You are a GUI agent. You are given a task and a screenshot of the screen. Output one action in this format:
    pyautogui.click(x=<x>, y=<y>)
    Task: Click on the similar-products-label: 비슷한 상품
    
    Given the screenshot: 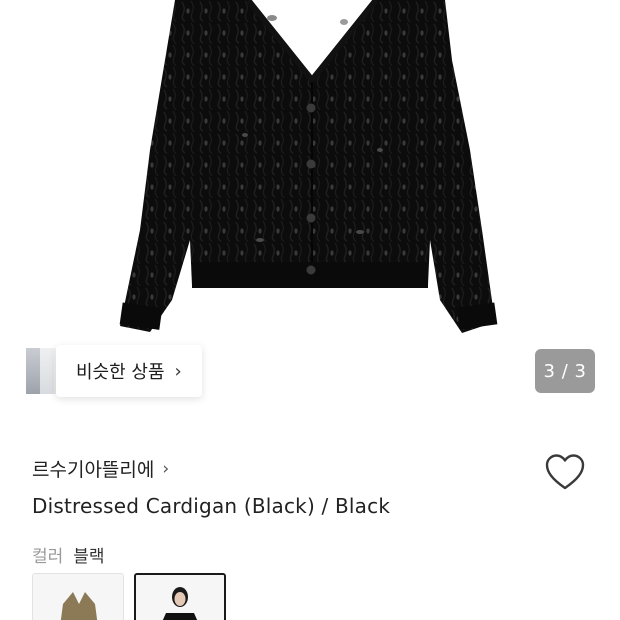 What is the action you would take?
    pyautogui.click(x=120, y=372)
    